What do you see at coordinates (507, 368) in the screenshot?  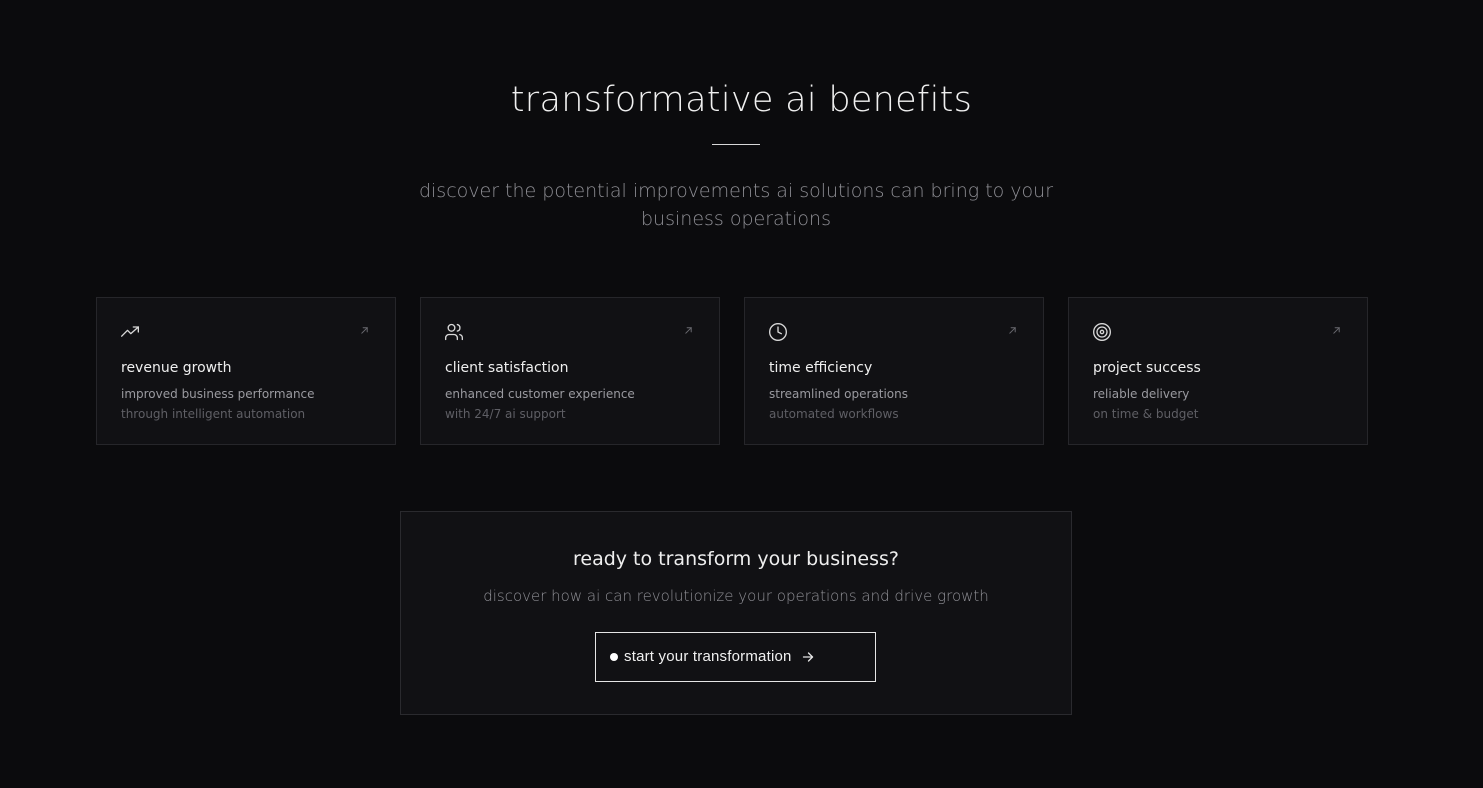 I see `card-title: client satisfaction` at bounding box center [507, 368].